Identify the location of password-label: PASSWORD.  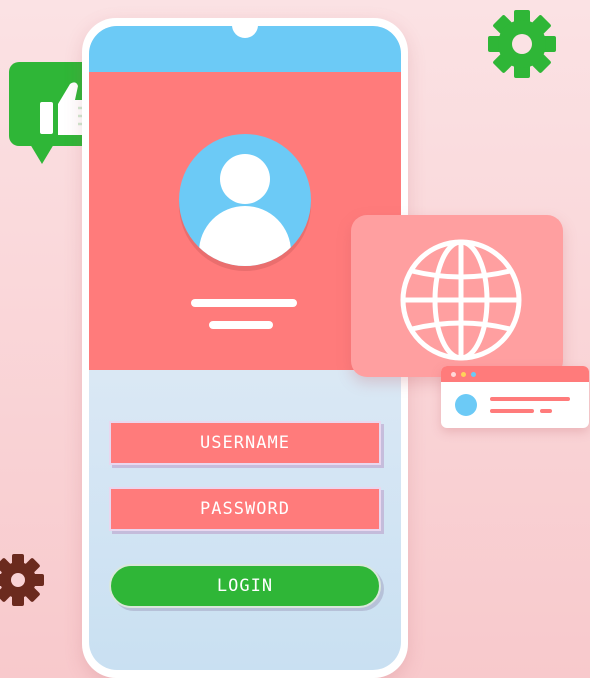
(245, 509).